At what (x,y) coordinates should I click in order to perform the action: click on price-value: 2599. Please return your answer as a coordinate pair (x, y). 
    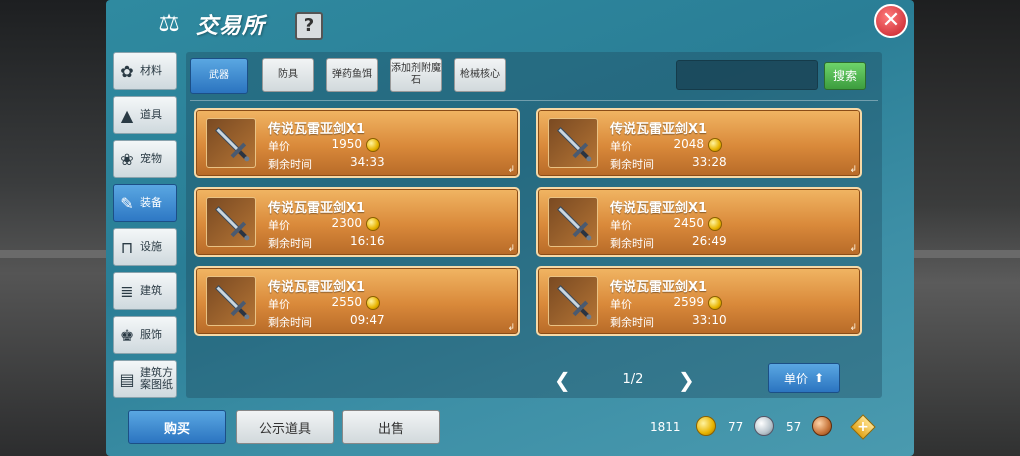
    Looking at the image, I should click on (688, 302).